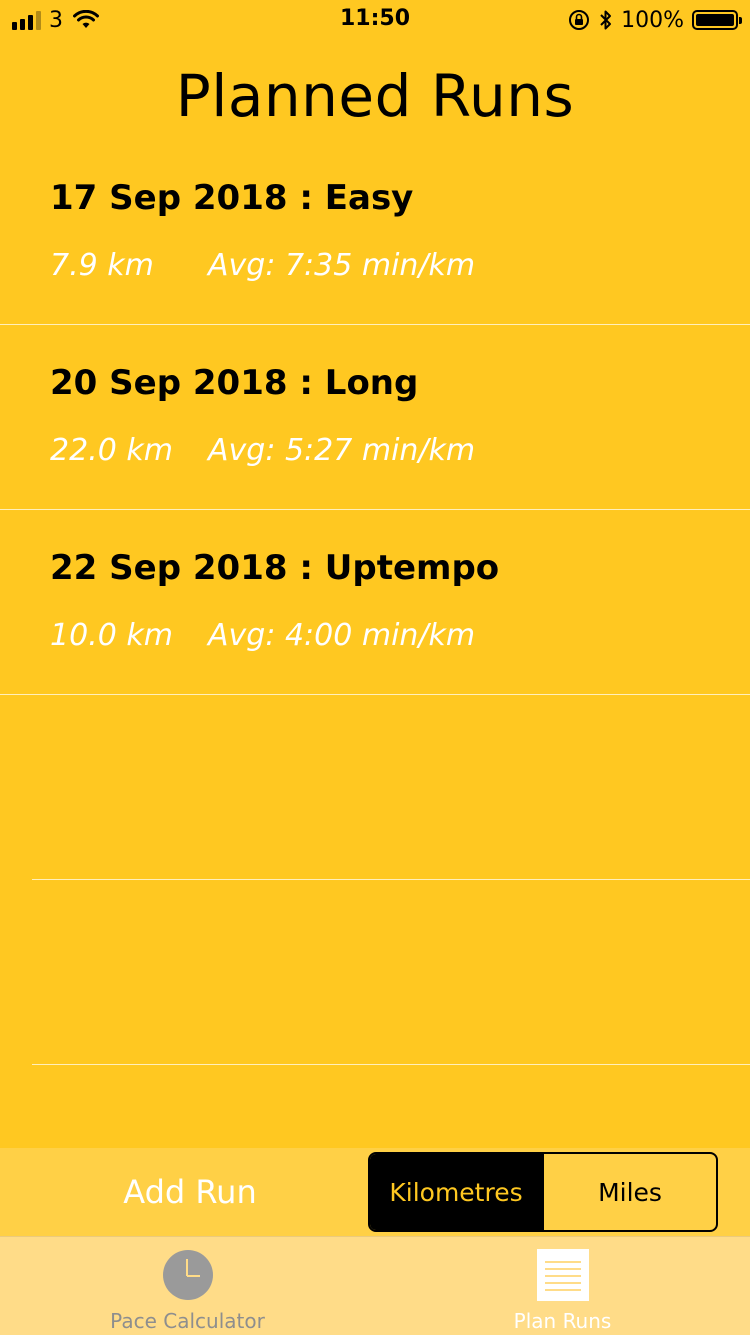  What do you see at coordinates (234, 383) in the screenshot?
I see `run-title: 20 Sep 2018 : Long` at bounding box center [234, 383].